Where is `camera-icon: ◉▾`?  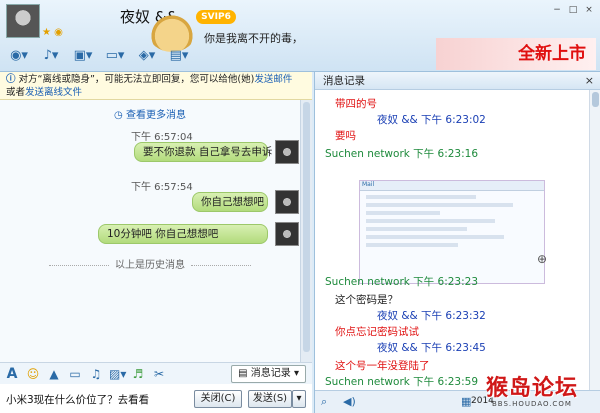
camera-icon: ◉▾ is located at coordinates (19, 55).